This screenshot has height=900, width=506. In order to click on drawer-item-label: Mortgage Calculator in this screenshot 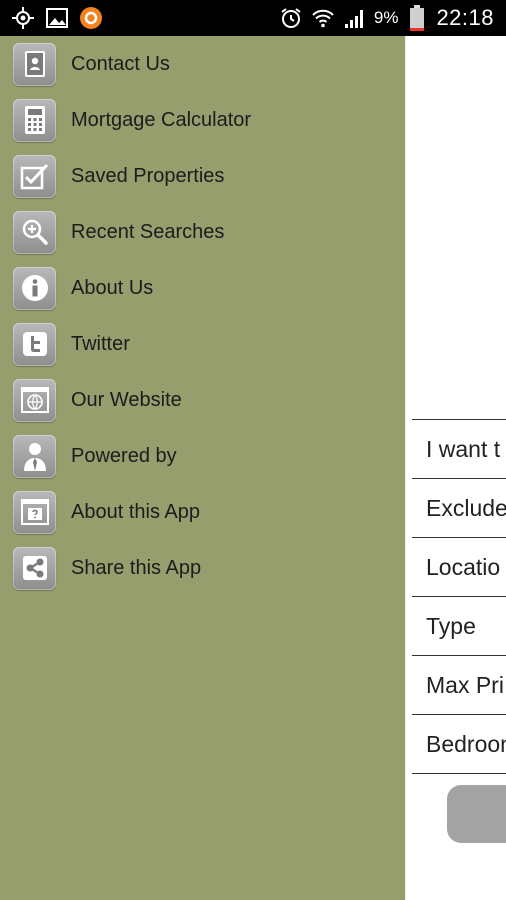, I will do `click(161, 119)`.